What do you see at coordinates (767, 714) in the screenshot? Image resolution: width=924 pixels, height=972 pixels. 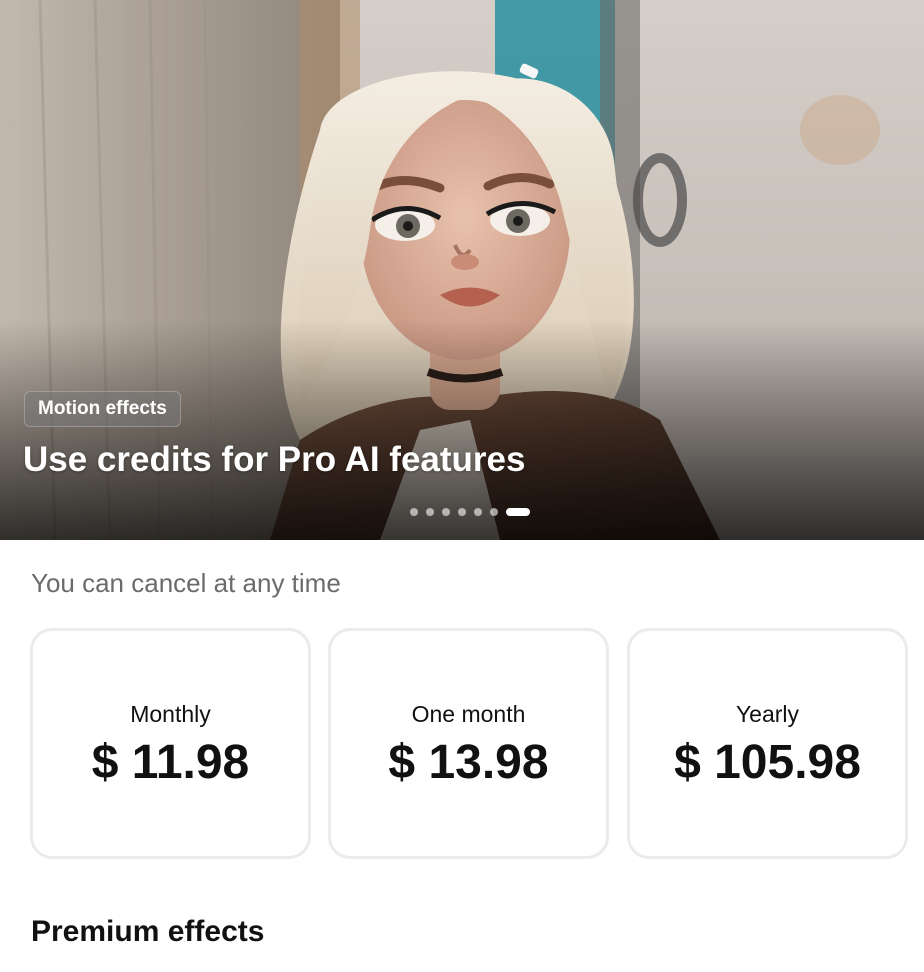 I see `plan-name: Yearly` at bounding box center [767, 714].